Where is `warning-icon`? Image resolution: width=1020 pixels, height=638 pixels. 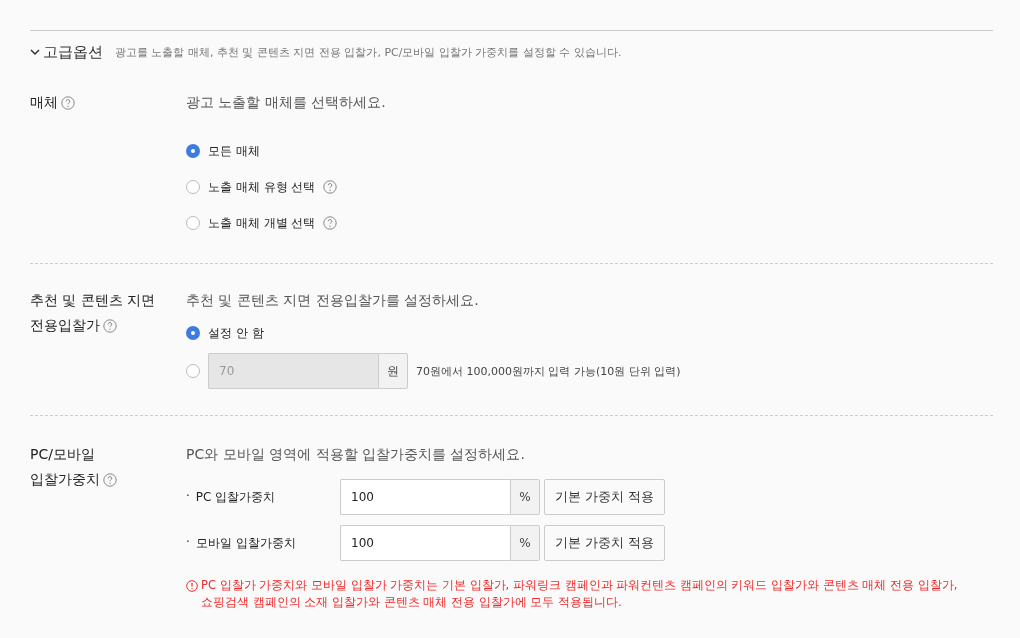 warning-icon is located at coordinates (192, 586).